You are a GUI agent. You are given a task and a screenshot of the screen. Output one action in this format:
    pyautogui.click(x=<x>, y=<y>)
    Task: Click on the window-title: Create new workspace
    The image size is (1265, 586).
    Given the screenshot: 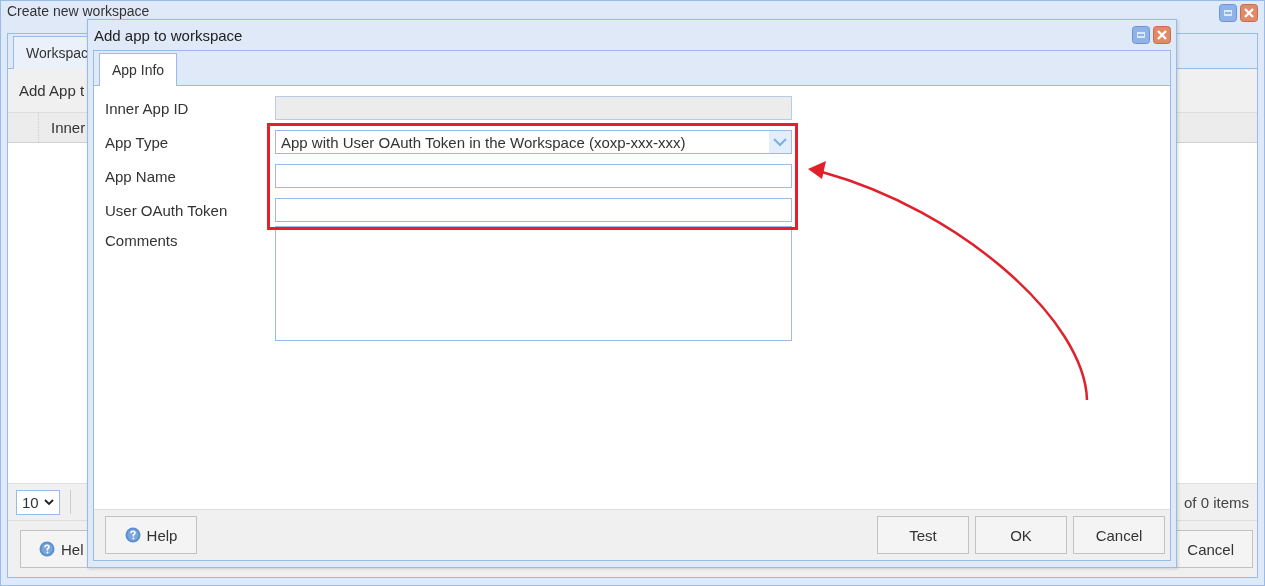 What is the action you would take?
    pyautogui.click(x=78, y=11)
    